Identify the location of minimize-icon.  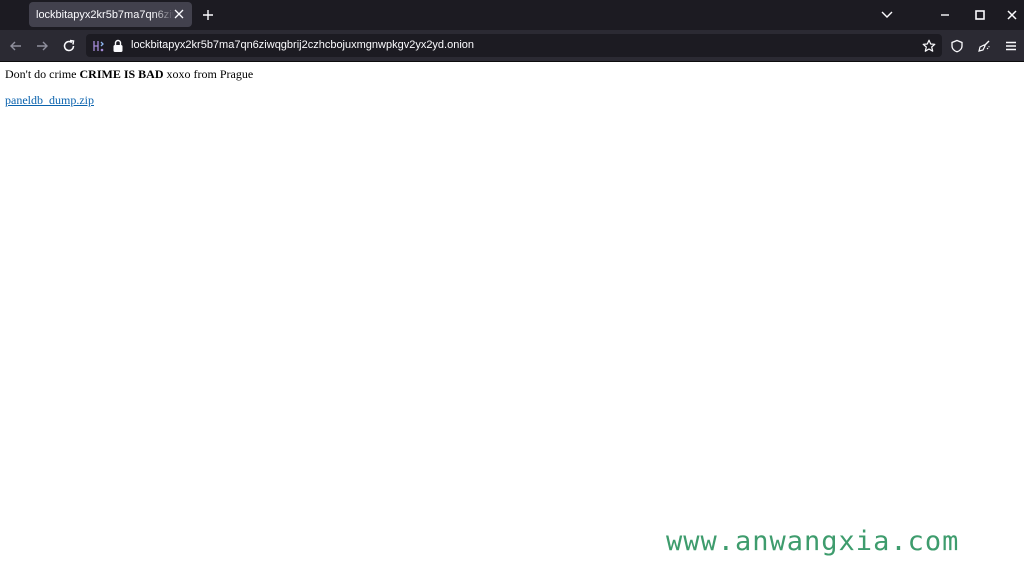
(945, 15).